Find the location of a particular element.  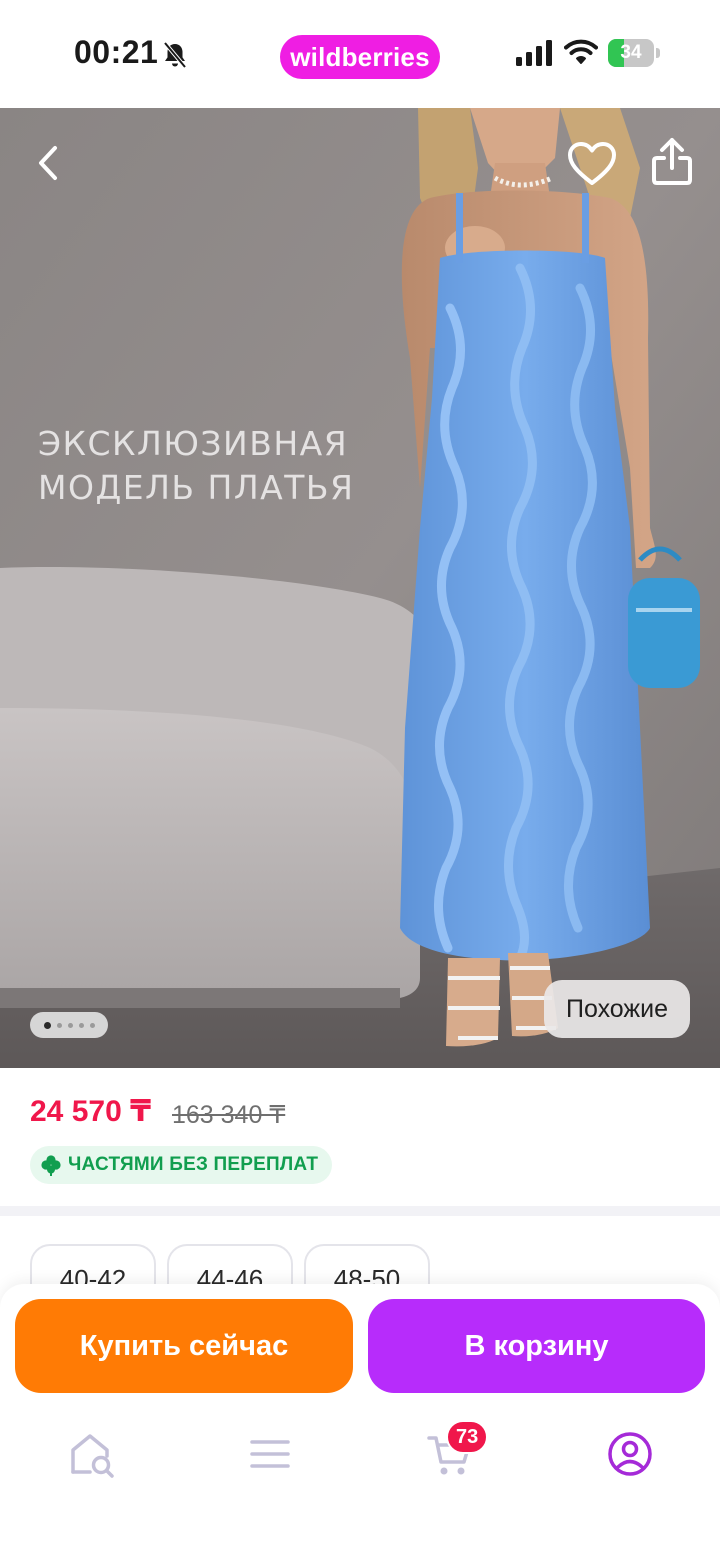

share-button is located at coordinates (672, 162).